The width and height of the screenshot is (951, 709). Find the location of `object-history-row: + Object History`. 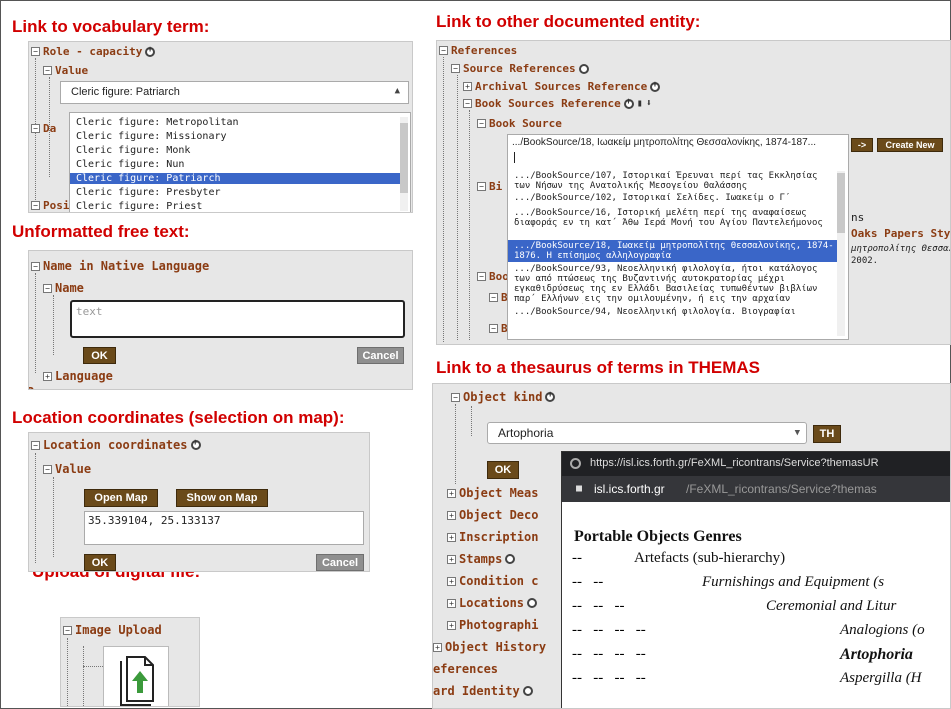

object-history-row: + Object History is located at coordinates (489, 647).